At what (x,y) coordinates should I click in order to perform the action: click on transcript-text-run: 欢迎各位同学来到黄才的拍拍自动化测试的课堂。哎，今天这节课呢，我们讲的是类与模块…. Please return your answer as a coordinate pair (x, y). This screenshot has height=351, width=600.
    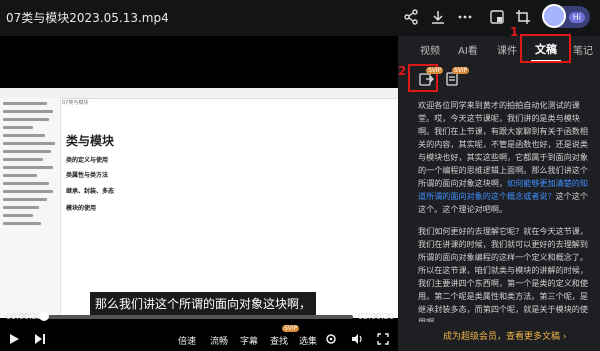
    Looking at the image, I should click on (503, 144).